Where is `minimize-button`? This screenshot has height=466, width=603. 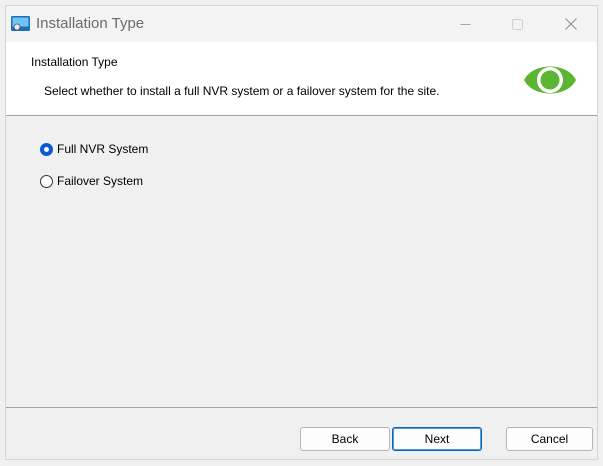 minimize-button is located at coordinates (465, 24).